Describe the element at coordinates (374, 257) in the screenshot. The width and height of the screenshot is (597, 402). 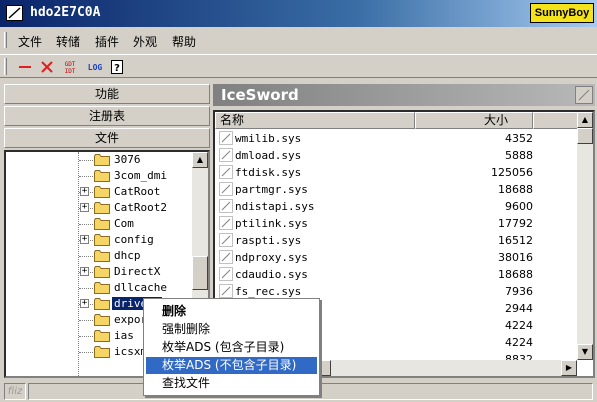
I see `file-row: ndproxy.sys 38016` at that location.